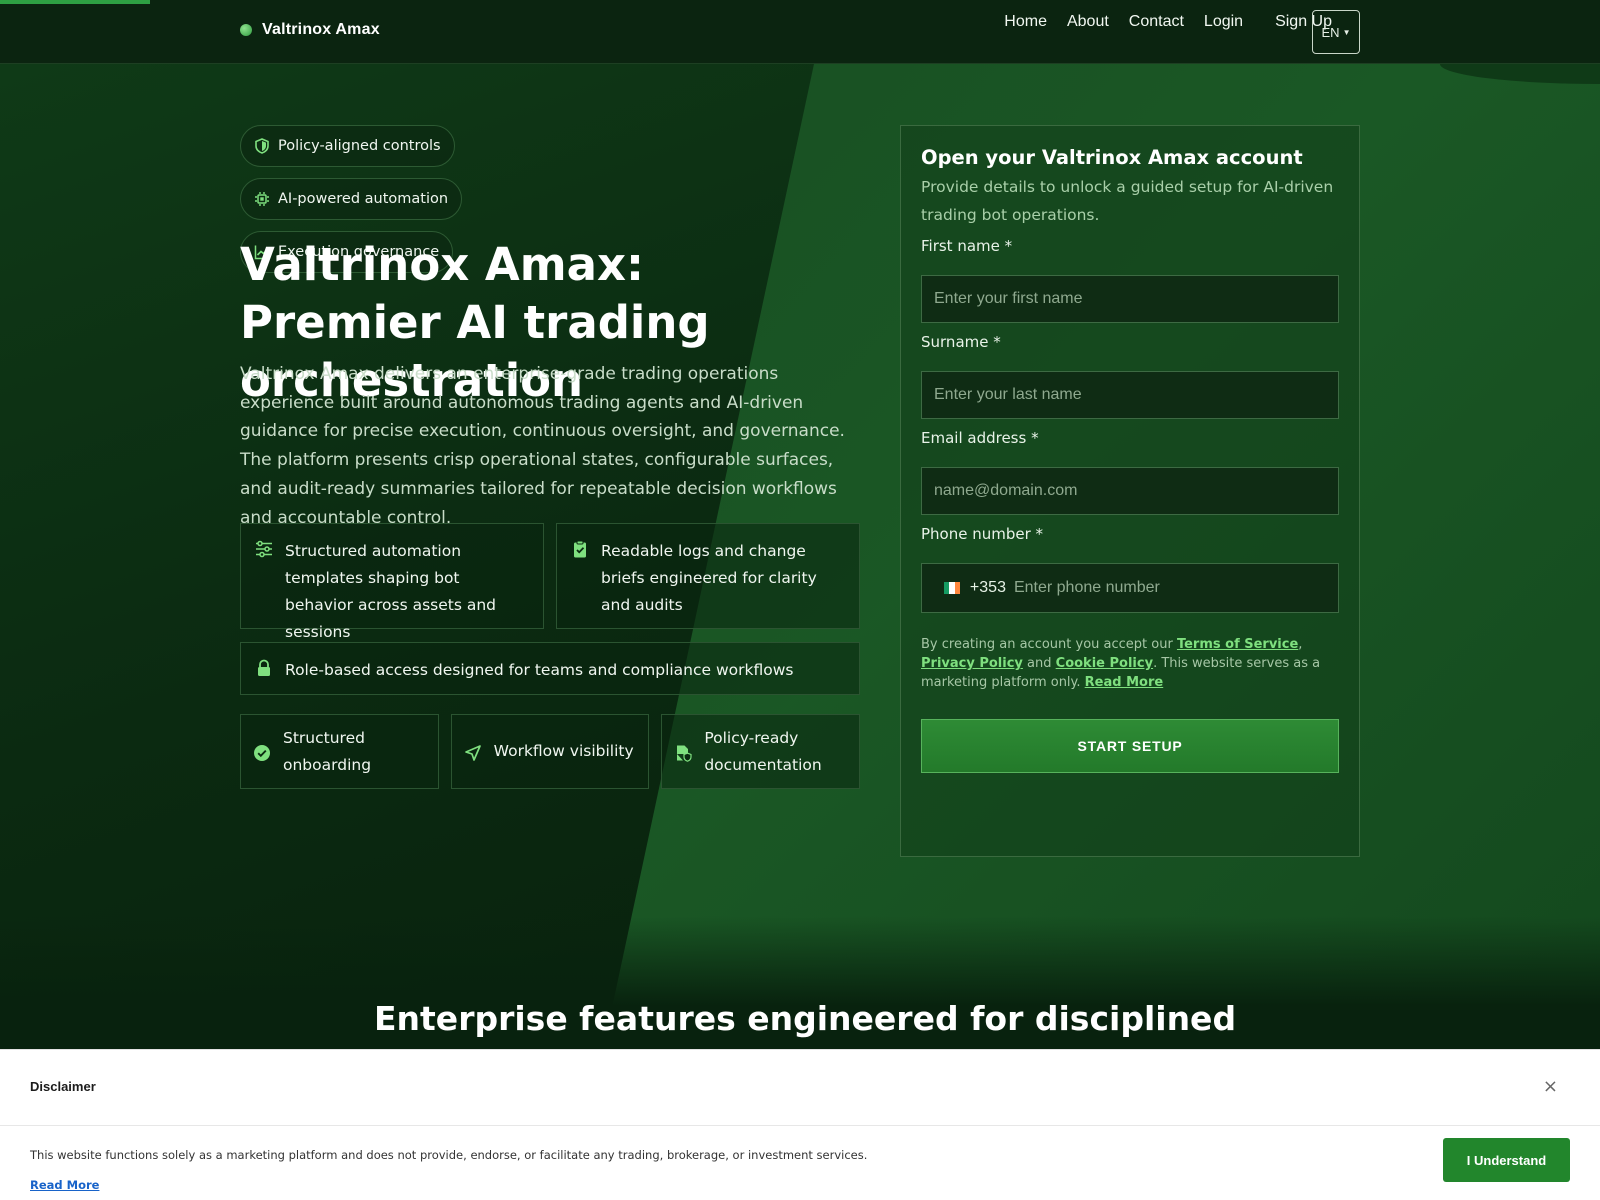 The width and height of the screenshot is (1600, 1200). I want to click on close-icon: ×, so click(1550, 1086).